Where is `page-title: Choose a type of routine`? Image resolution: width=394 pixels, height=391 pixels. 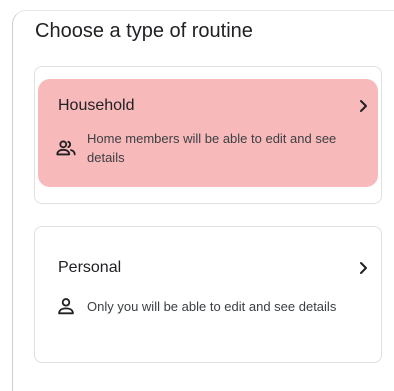
page-title: Choose a type of routine is located at coordinates (144, 31).